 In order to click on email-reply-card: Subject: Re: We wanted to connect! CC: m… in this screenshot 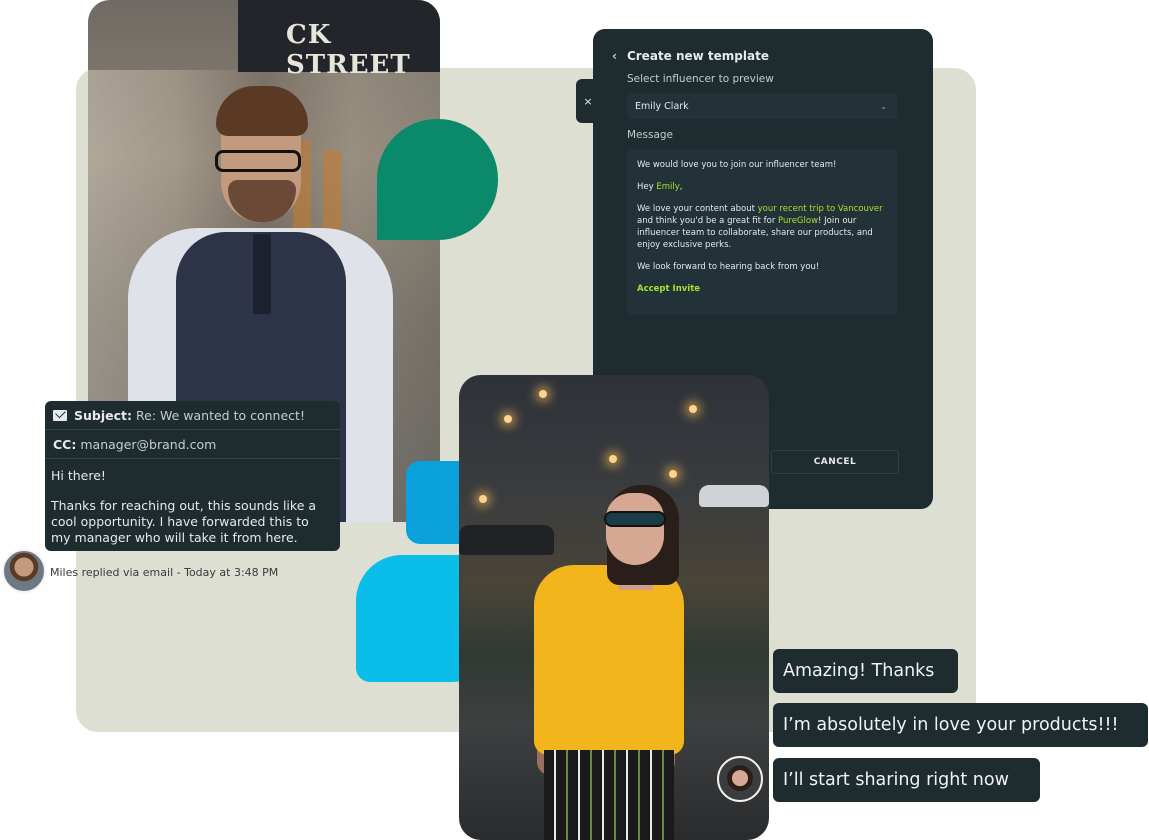, I will do `click(192, 476)`.